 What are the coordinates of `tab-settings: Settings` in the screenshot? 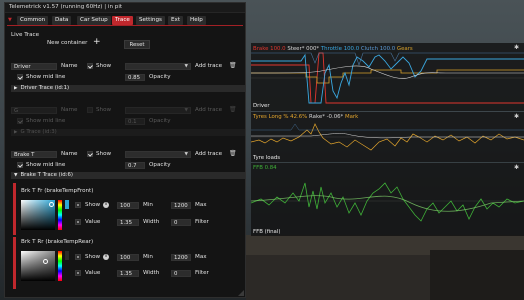 It's located at (150, 20).